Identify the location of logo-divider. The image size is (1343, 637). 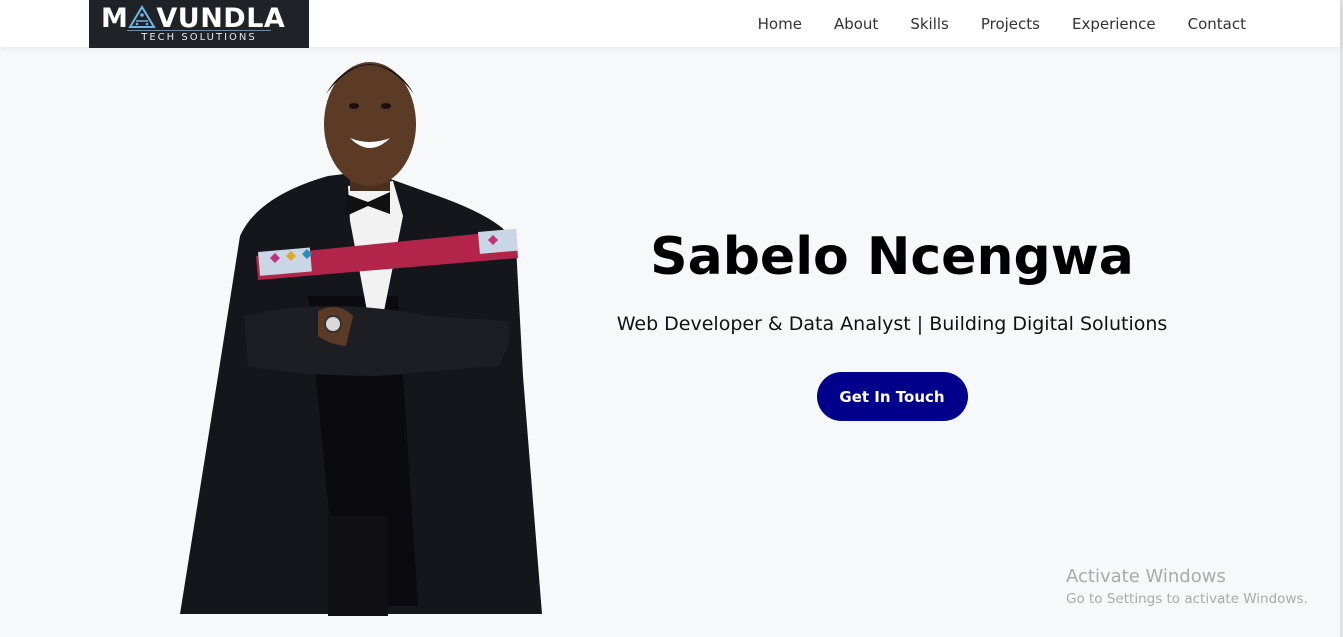
(199, 30).